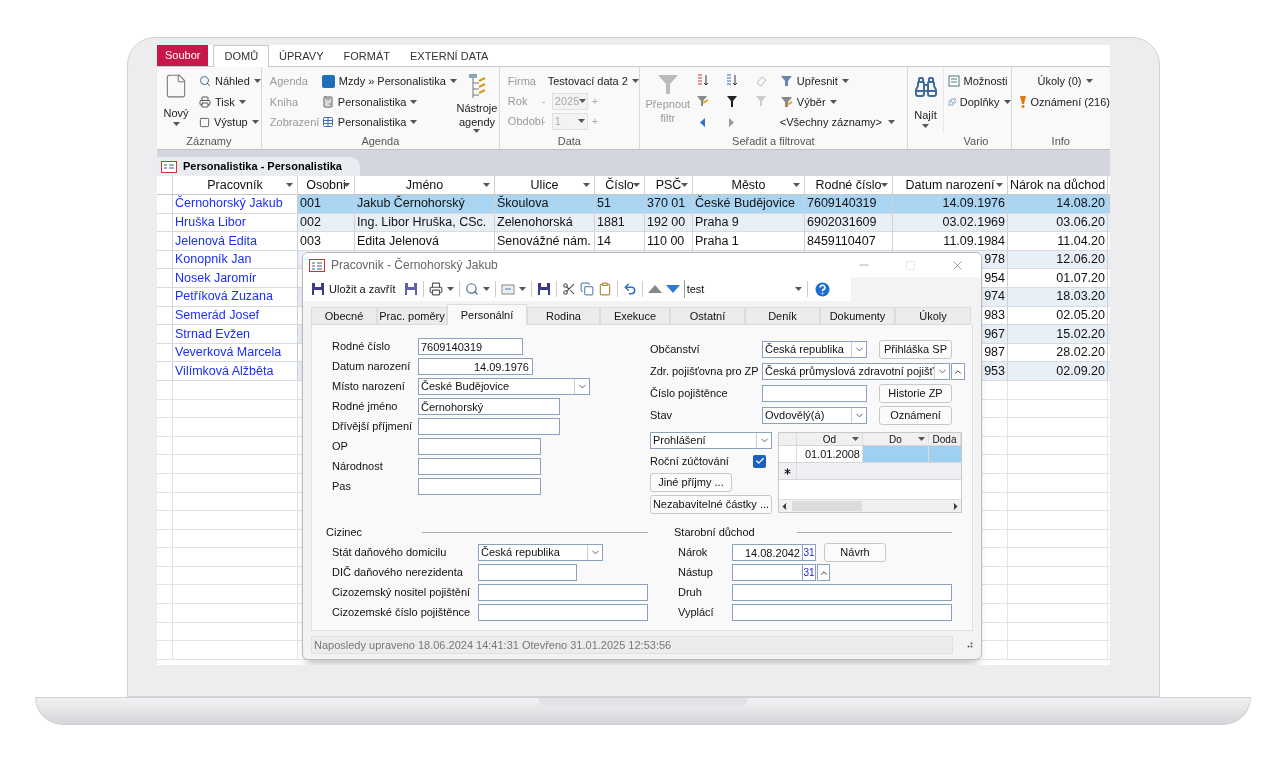 This screenshot has height=766, width=1276. I want to click on form-tab: Prac. poměry, so click(412, 316).